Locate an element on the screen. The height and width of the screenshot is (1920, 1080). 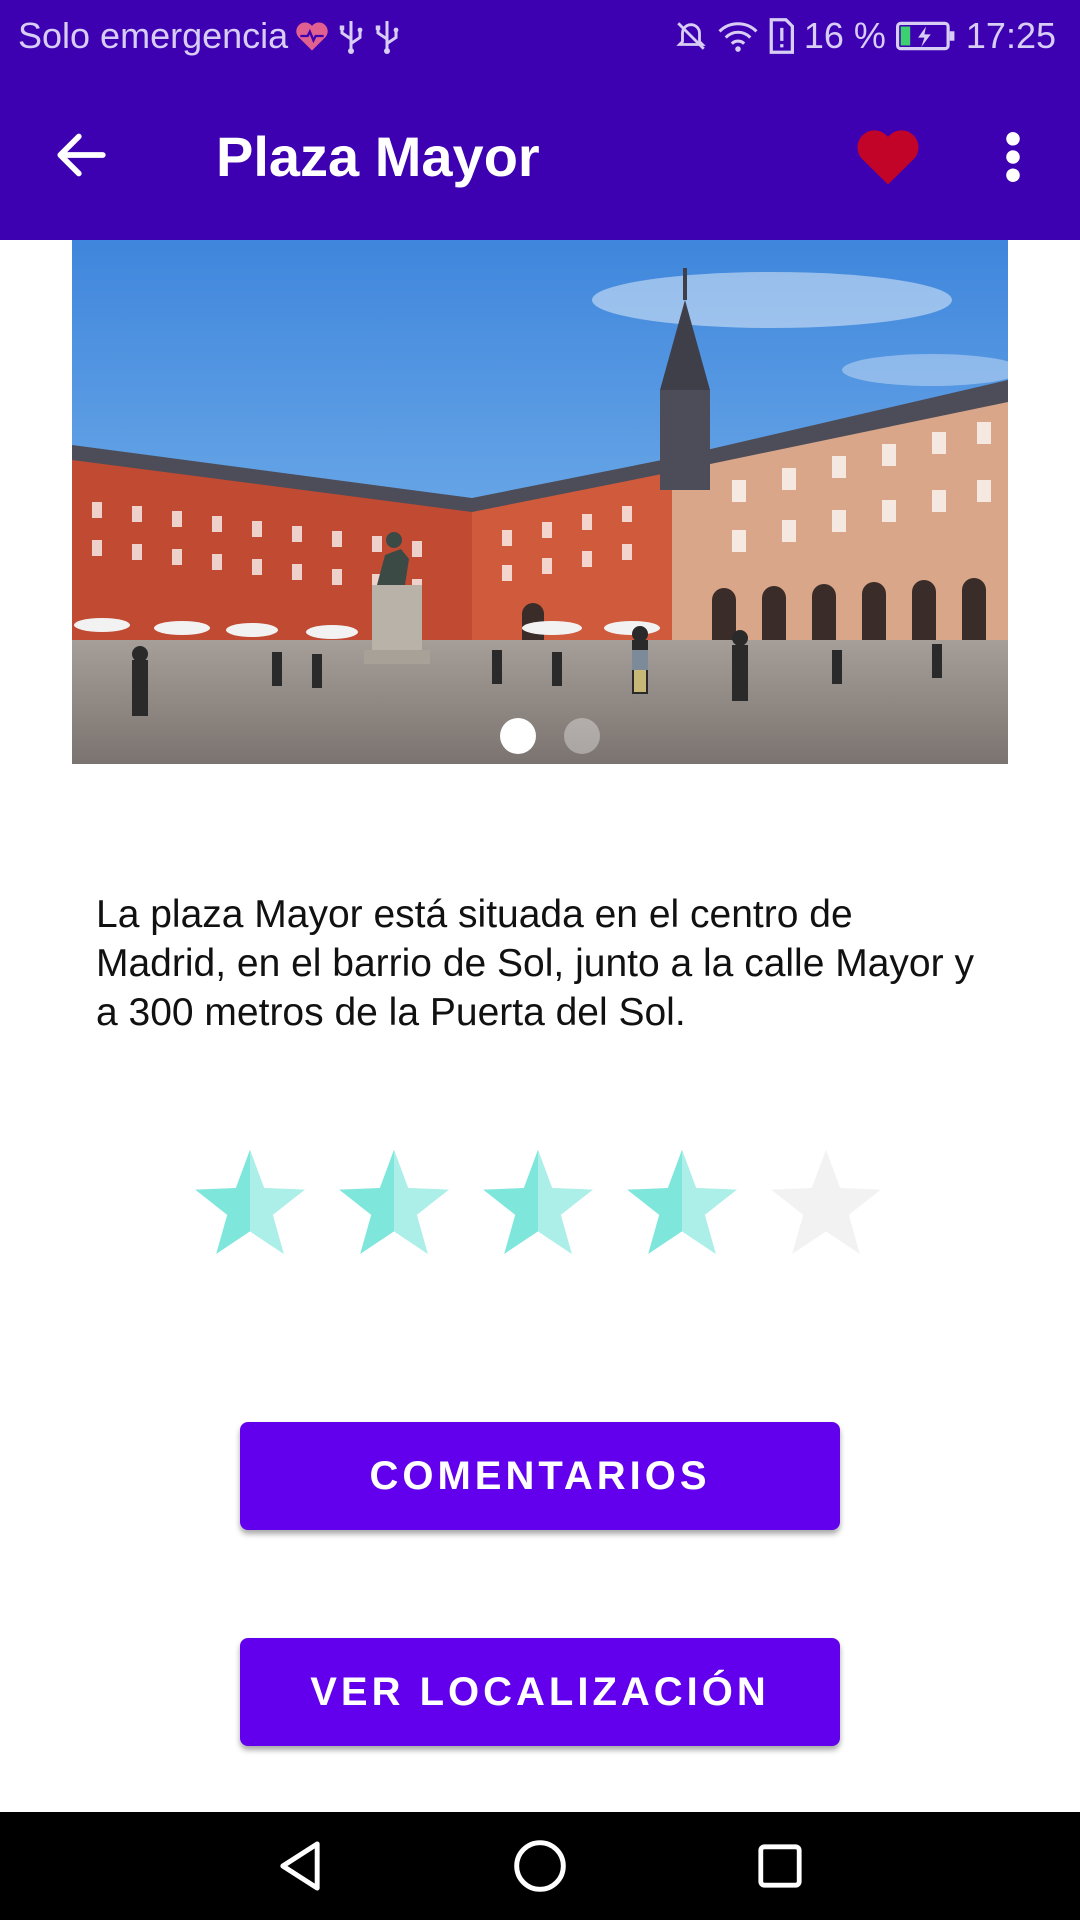
status-right: 16 % 17:25 is located at coordinates (865, 36).